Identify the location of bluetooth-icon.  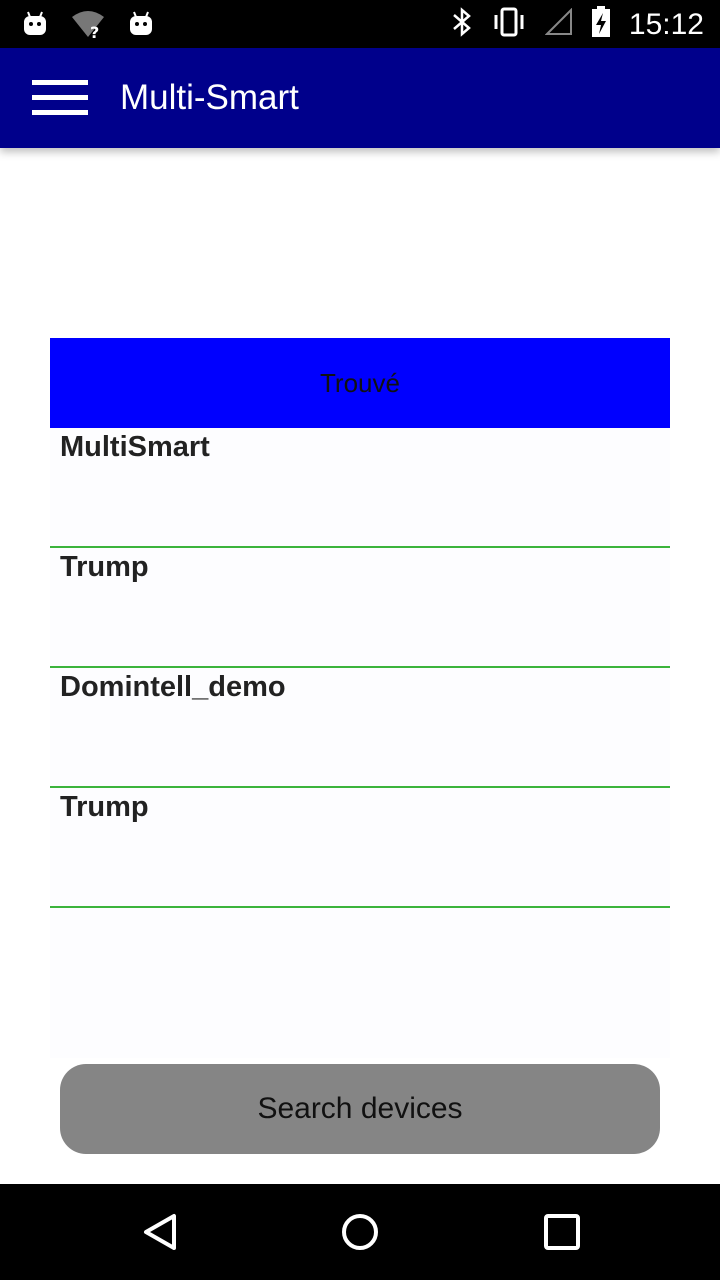
(462, 24).